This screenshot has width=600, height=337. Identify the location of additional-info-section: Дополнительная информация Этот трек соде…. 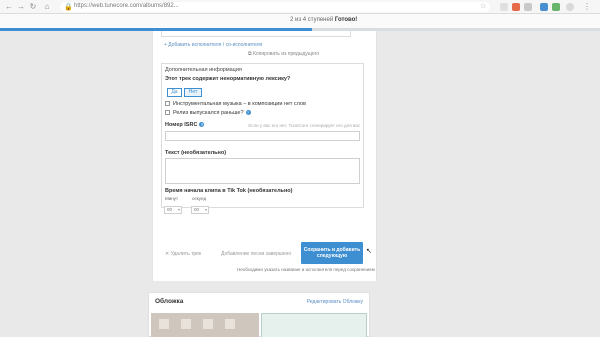
(262, 135).